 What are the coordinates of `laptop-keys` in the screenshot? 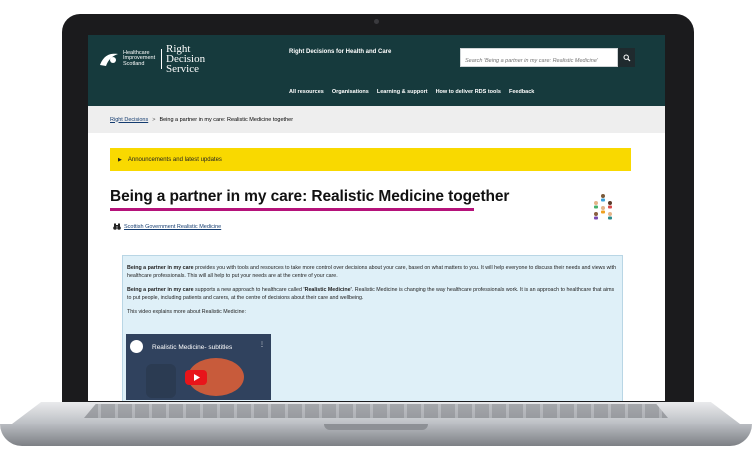 It's located at (376, 411).